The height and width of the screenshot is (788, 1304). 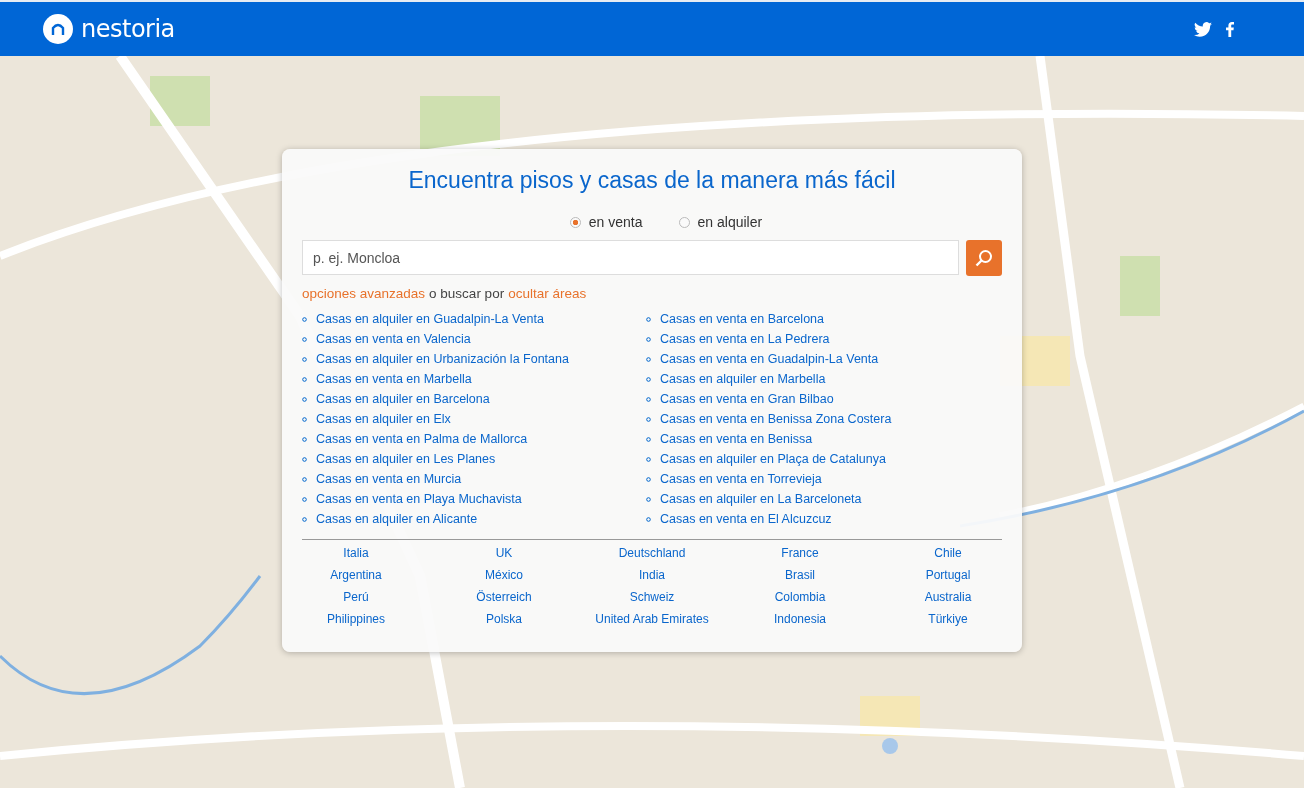 What do you see at coordinates (745, 339) in the screenshot?
I see `search-link: Casas en venta en La Pedrera` at bounding box center [745, 339].